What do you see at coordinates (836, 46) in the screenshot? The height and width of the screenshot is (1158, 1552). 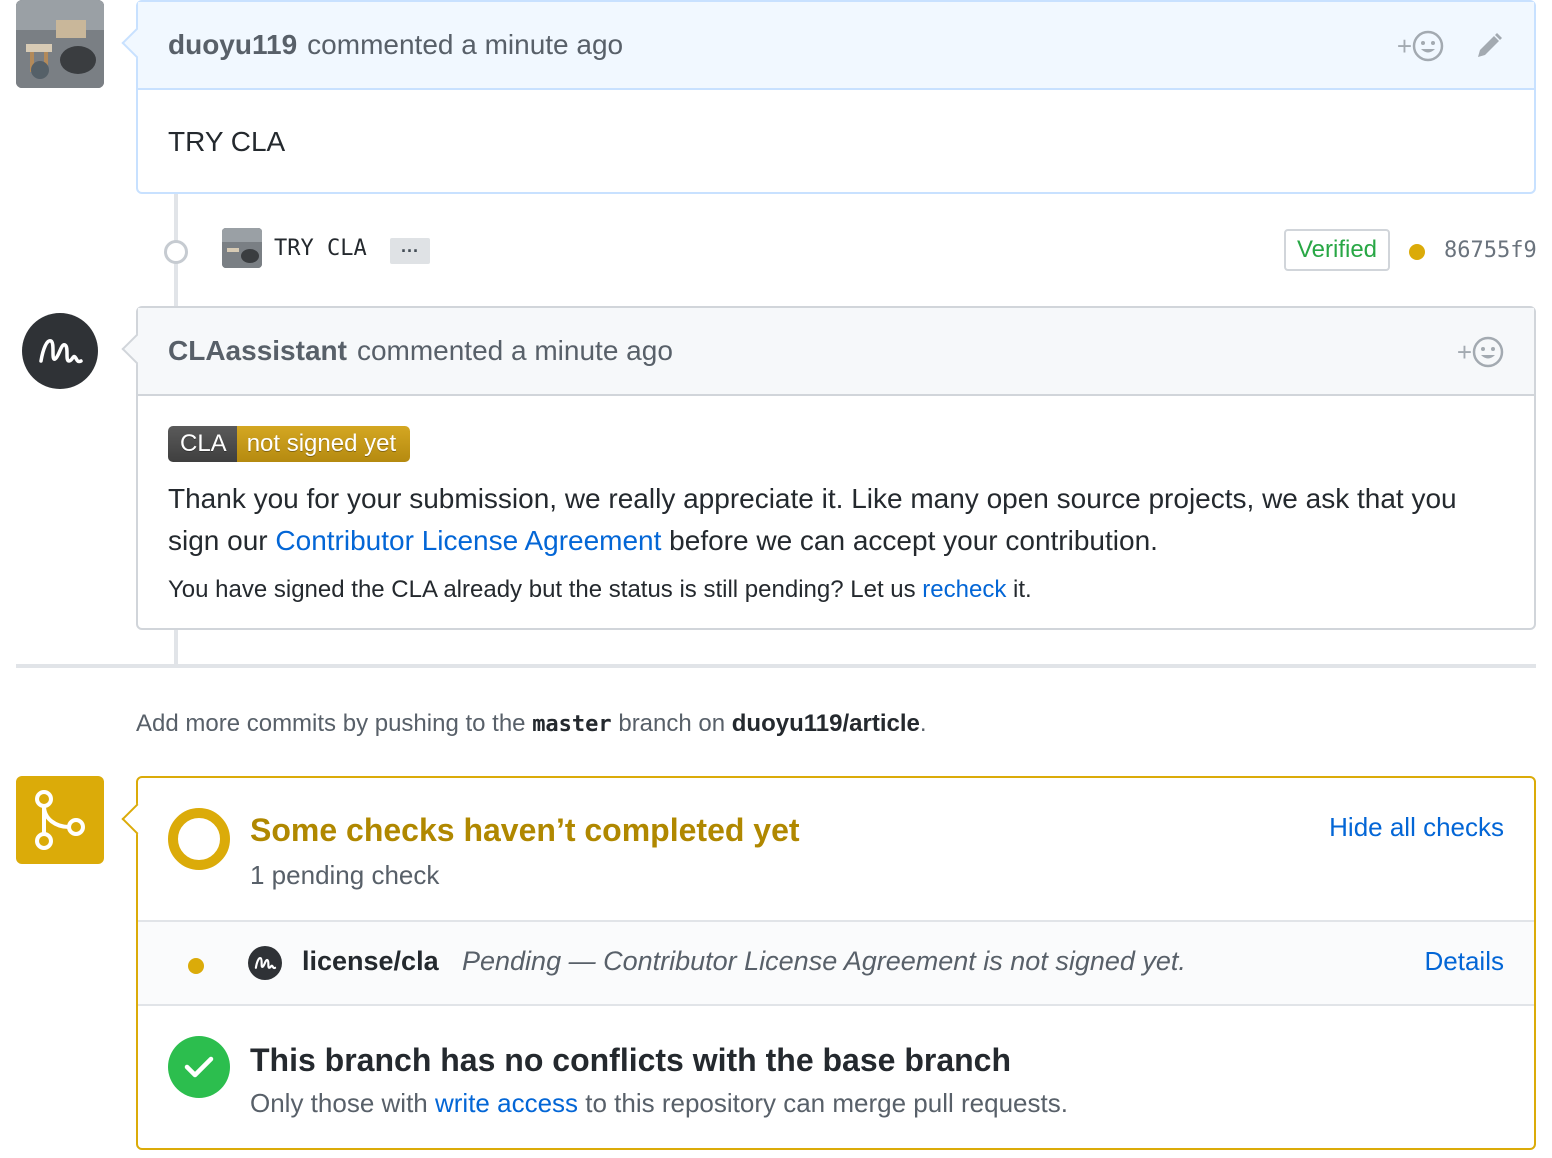 I see `comment-header: duoyu119 commented a minute ago +` at bounding box center [836, 46].